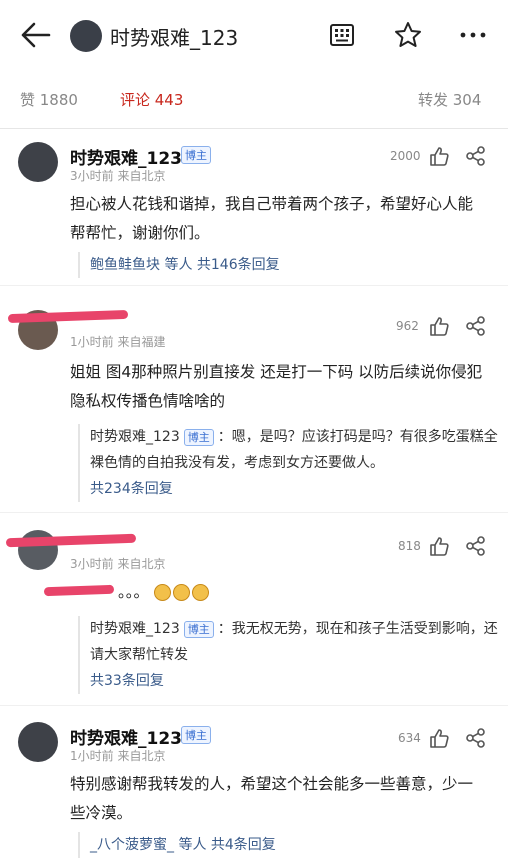  What do you see at coordinates (134, 592) in the screenshot?
I see `comment-text-content: 。。。` at bounding box center [134, 592].